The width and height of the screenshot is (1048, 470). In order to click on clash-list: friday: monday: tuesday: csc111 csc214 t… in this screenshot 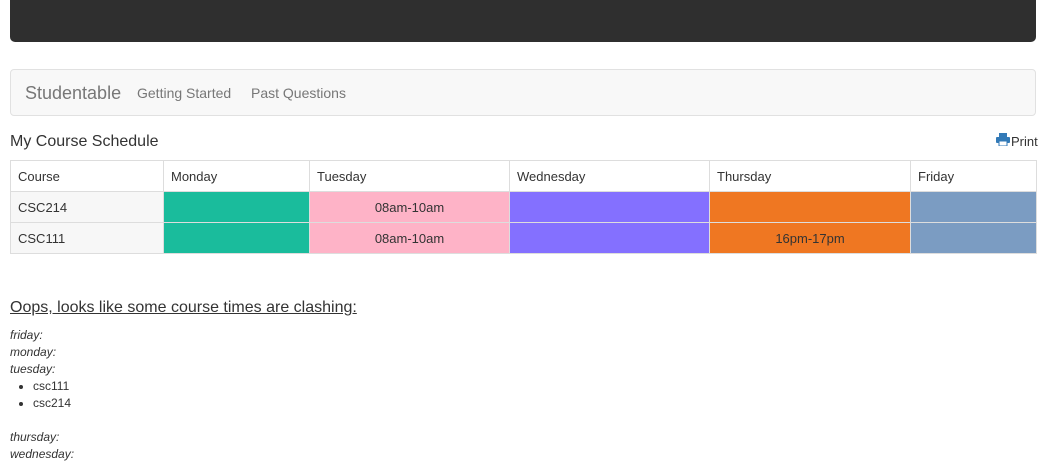, I will do `click(42, 395)`.